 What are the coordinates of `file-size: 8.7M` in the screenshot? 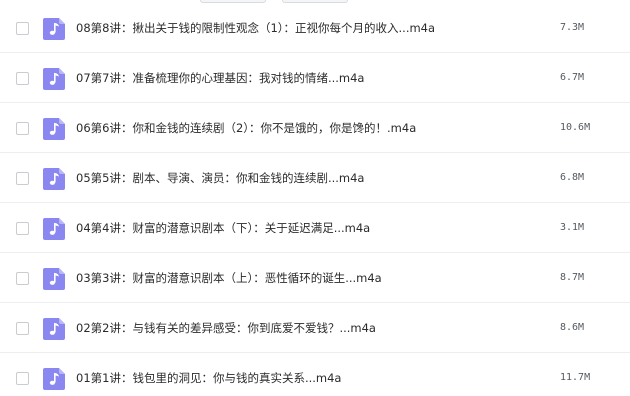 It's located at (572, 277).